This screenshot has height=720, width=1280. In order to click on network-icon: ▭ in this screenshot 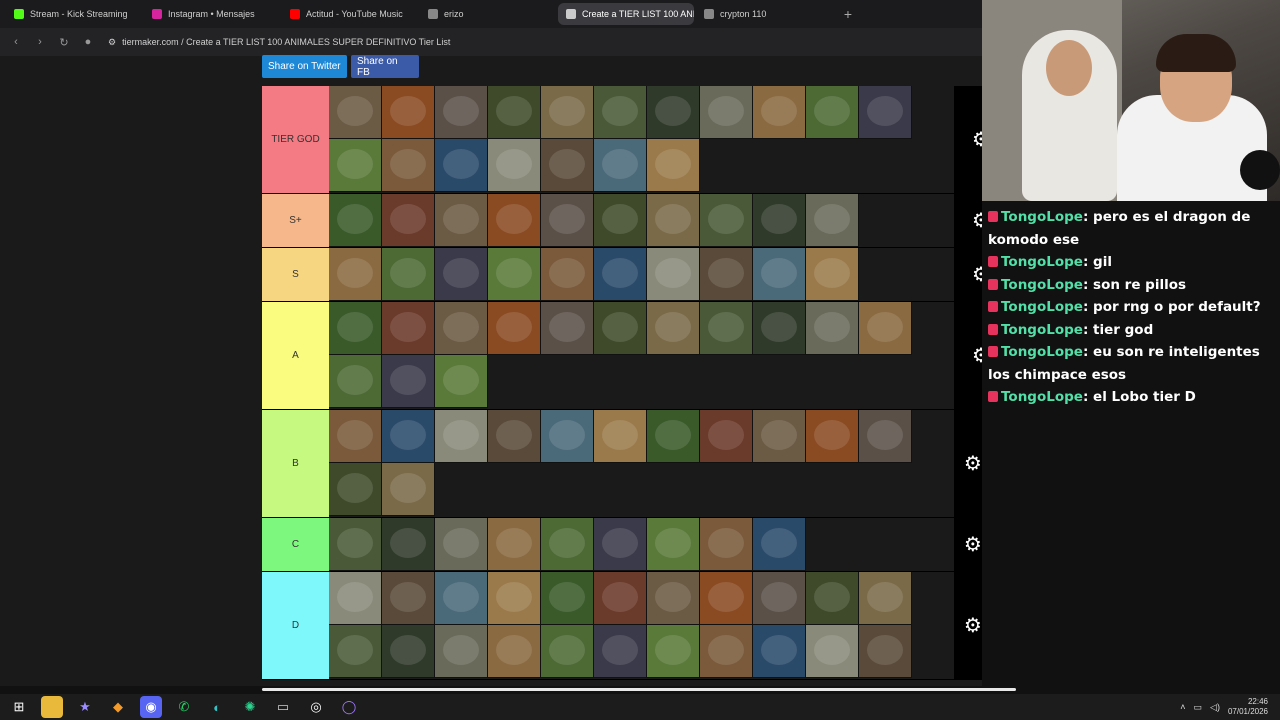, I will do `click(1198, 707)`.